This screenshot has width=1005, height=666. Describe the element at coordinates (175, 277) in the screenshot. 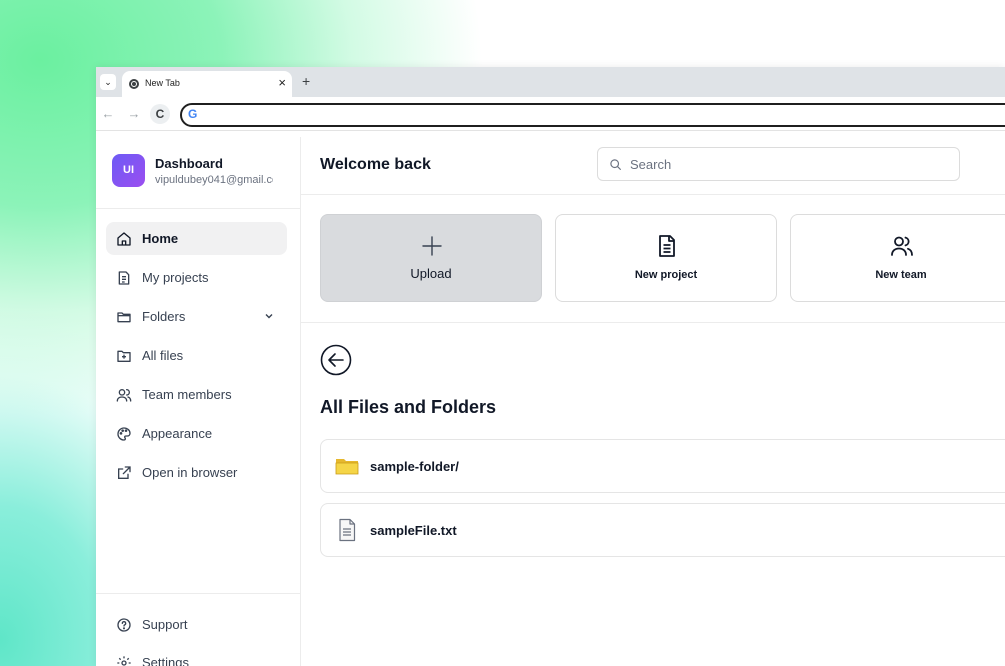

I see `sidebar-item-label: My projects` at that location.